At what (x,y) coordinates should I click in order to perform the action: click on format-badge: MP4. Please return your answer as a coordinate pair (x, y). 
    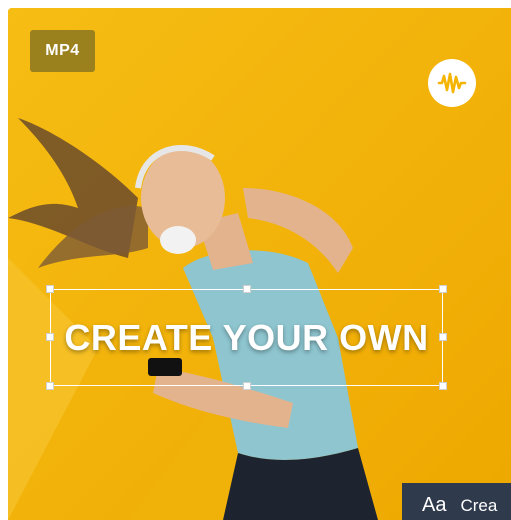
    Looking at the image, I should click on (62, 51).